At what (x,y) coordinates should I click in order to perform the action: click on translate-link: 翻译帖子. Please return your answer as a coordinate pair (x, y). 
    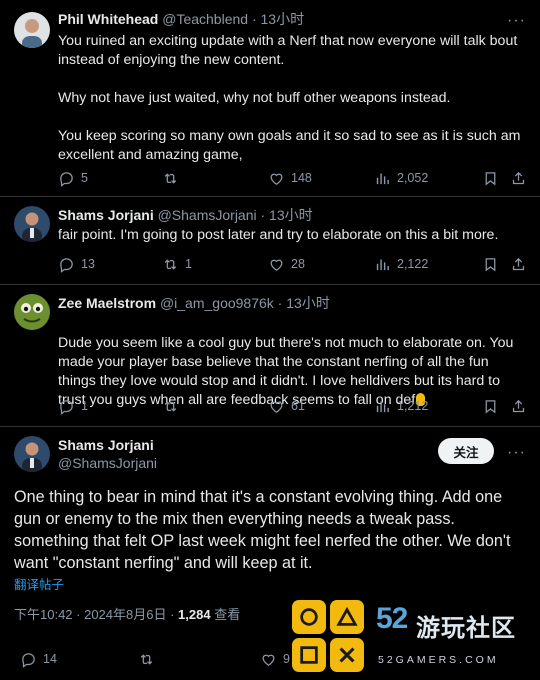
    Looking at the image, I should click on (39, 583).